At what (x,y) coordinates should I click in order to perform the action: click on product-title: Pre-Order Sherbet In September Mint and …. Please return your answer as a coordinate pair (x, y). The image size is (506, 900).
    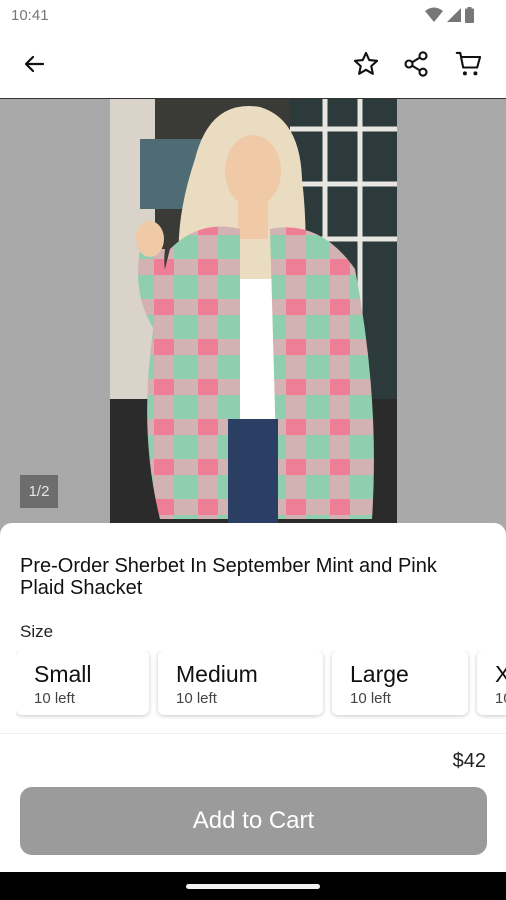
    Looking at the image, I should click on (228, 577).